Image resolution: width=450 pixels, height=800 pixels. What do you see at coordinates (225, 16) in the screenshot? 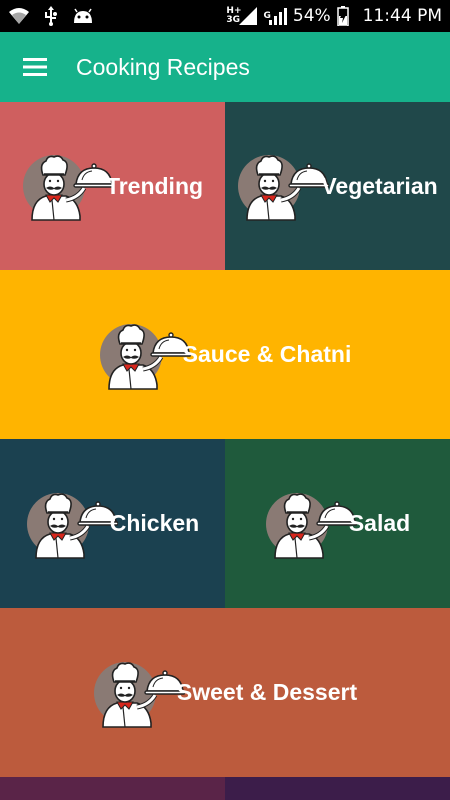
I see `status-bar: H+ 3G G 54% 11:44 PM` at bounding box center [225, 16].